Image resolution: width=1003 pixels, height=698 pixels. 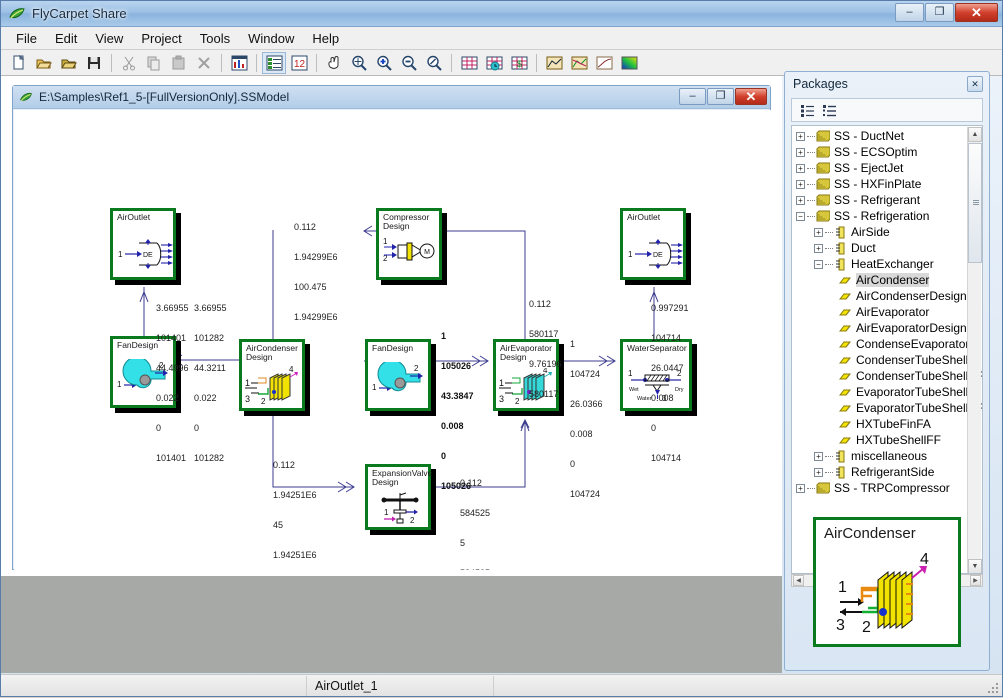 I want to click on zoom-in-icon, so click(x=384, y=63).